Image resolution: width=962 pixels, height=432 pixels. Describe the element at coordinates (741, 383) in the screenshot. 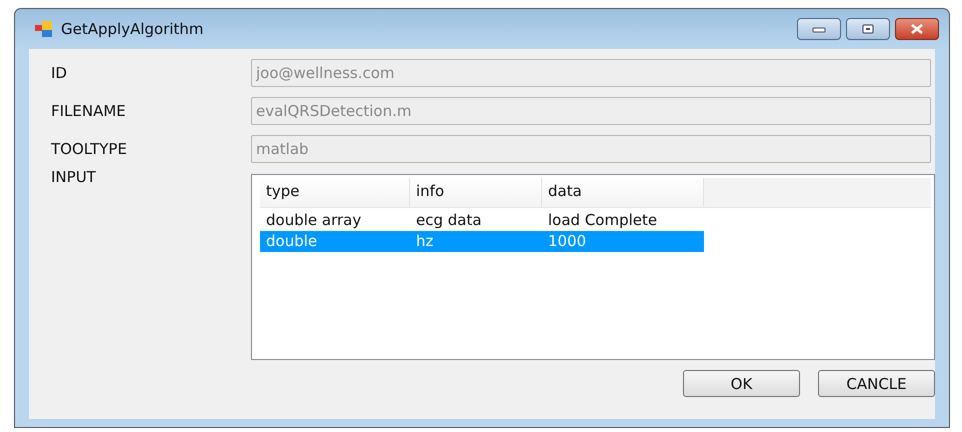

I see `dialog-button: OK` at that location.